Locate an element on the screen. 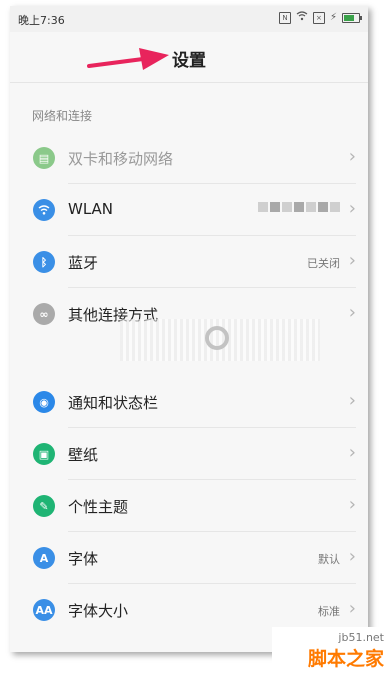 The height and width of the screenshot is (675, 392). row-label: 双卡和移动网络 is located at coordinates (121, 159).